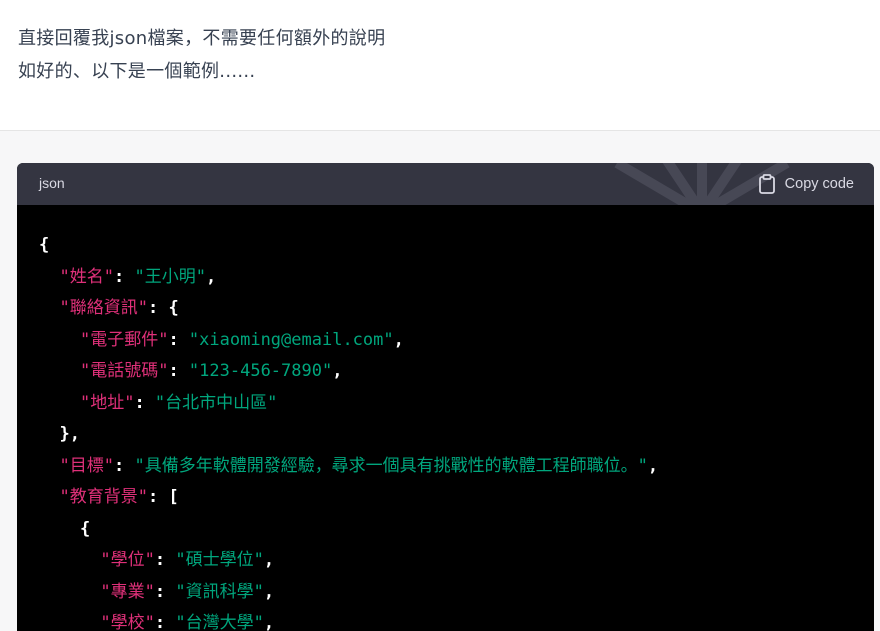 The image size is (880, 631). What do you see at coordinates (163, 308) in the screenshot?
I see `json-punctuation: : {` at bounding box center [163, 308].